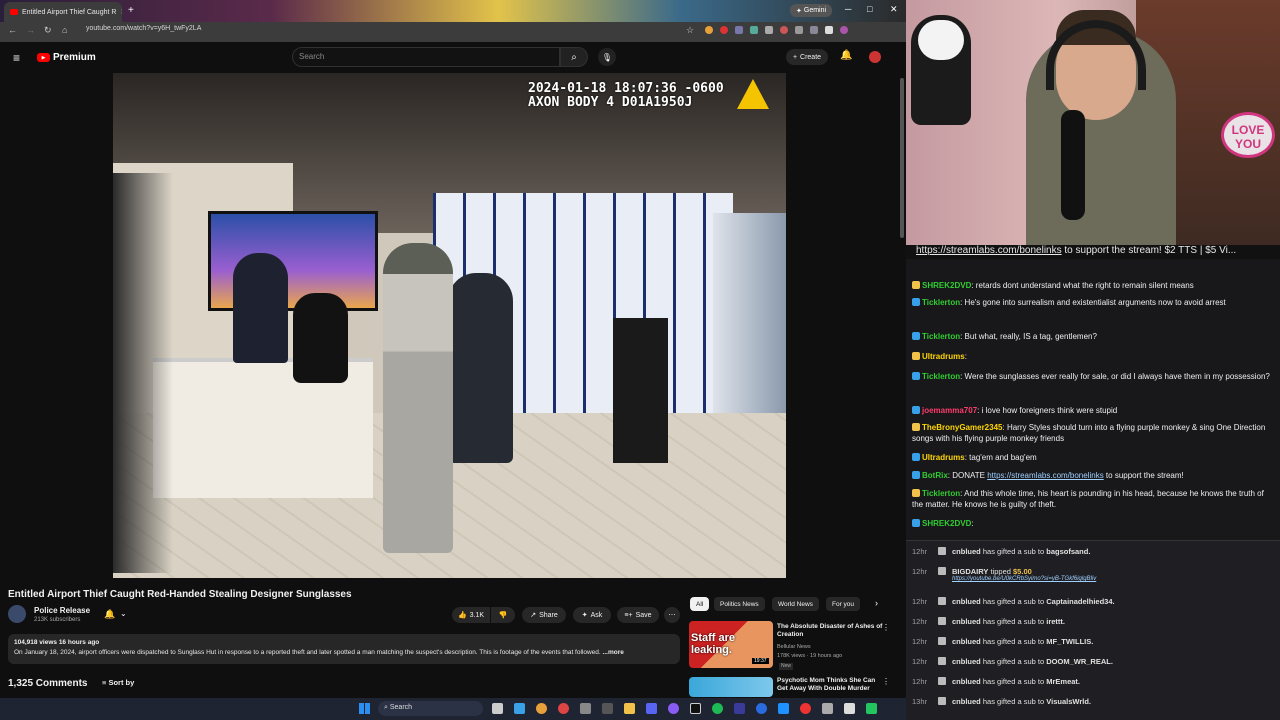  I want to click on gemini-button: ✦ Gemini, so click(811, 10).